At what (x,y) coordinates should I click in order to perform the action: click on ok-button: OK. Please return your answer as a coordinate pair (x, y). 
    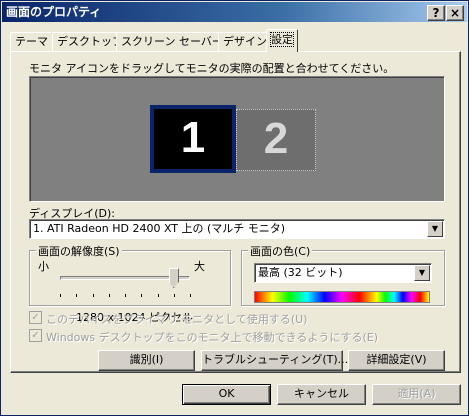
    Looking at the image, I should click on (226, 394).